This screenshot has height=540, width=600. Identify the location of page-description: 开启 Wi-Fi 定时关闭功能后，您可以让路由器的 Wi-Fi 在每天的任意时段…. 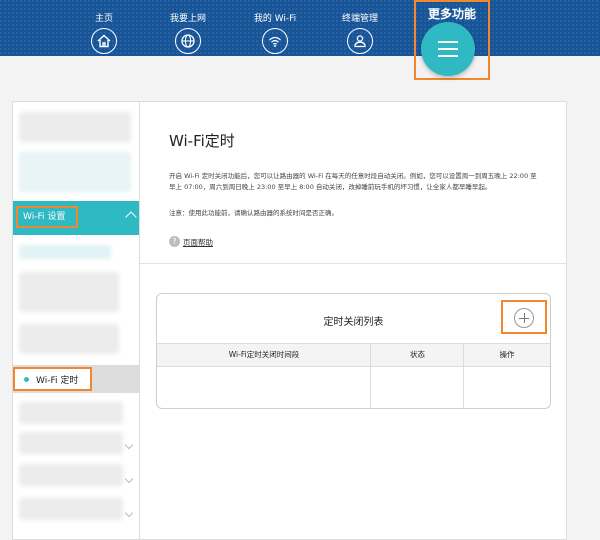
(353, 181).